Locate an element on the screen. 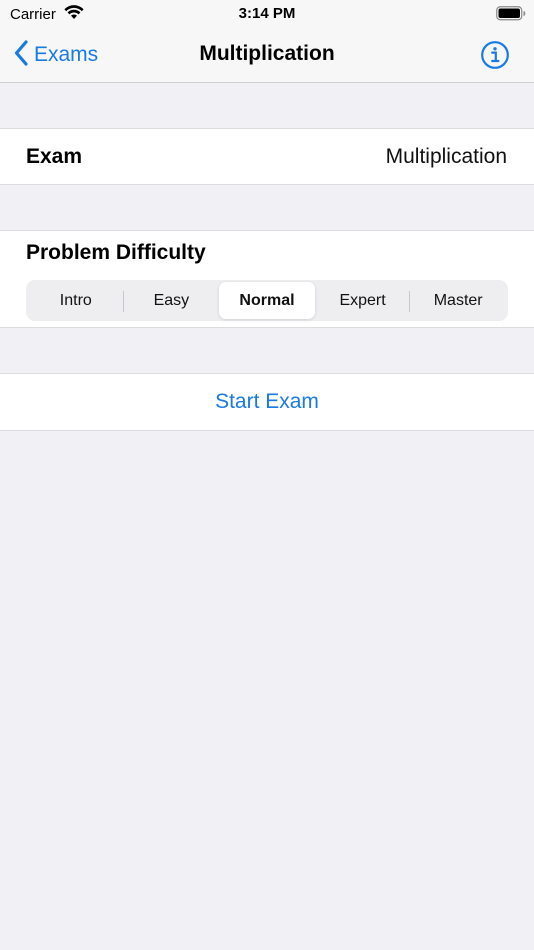 Image resolution: width=534 pixels, height=950 pixels. page-title: Multiplication is located at coordinates (267, 53).